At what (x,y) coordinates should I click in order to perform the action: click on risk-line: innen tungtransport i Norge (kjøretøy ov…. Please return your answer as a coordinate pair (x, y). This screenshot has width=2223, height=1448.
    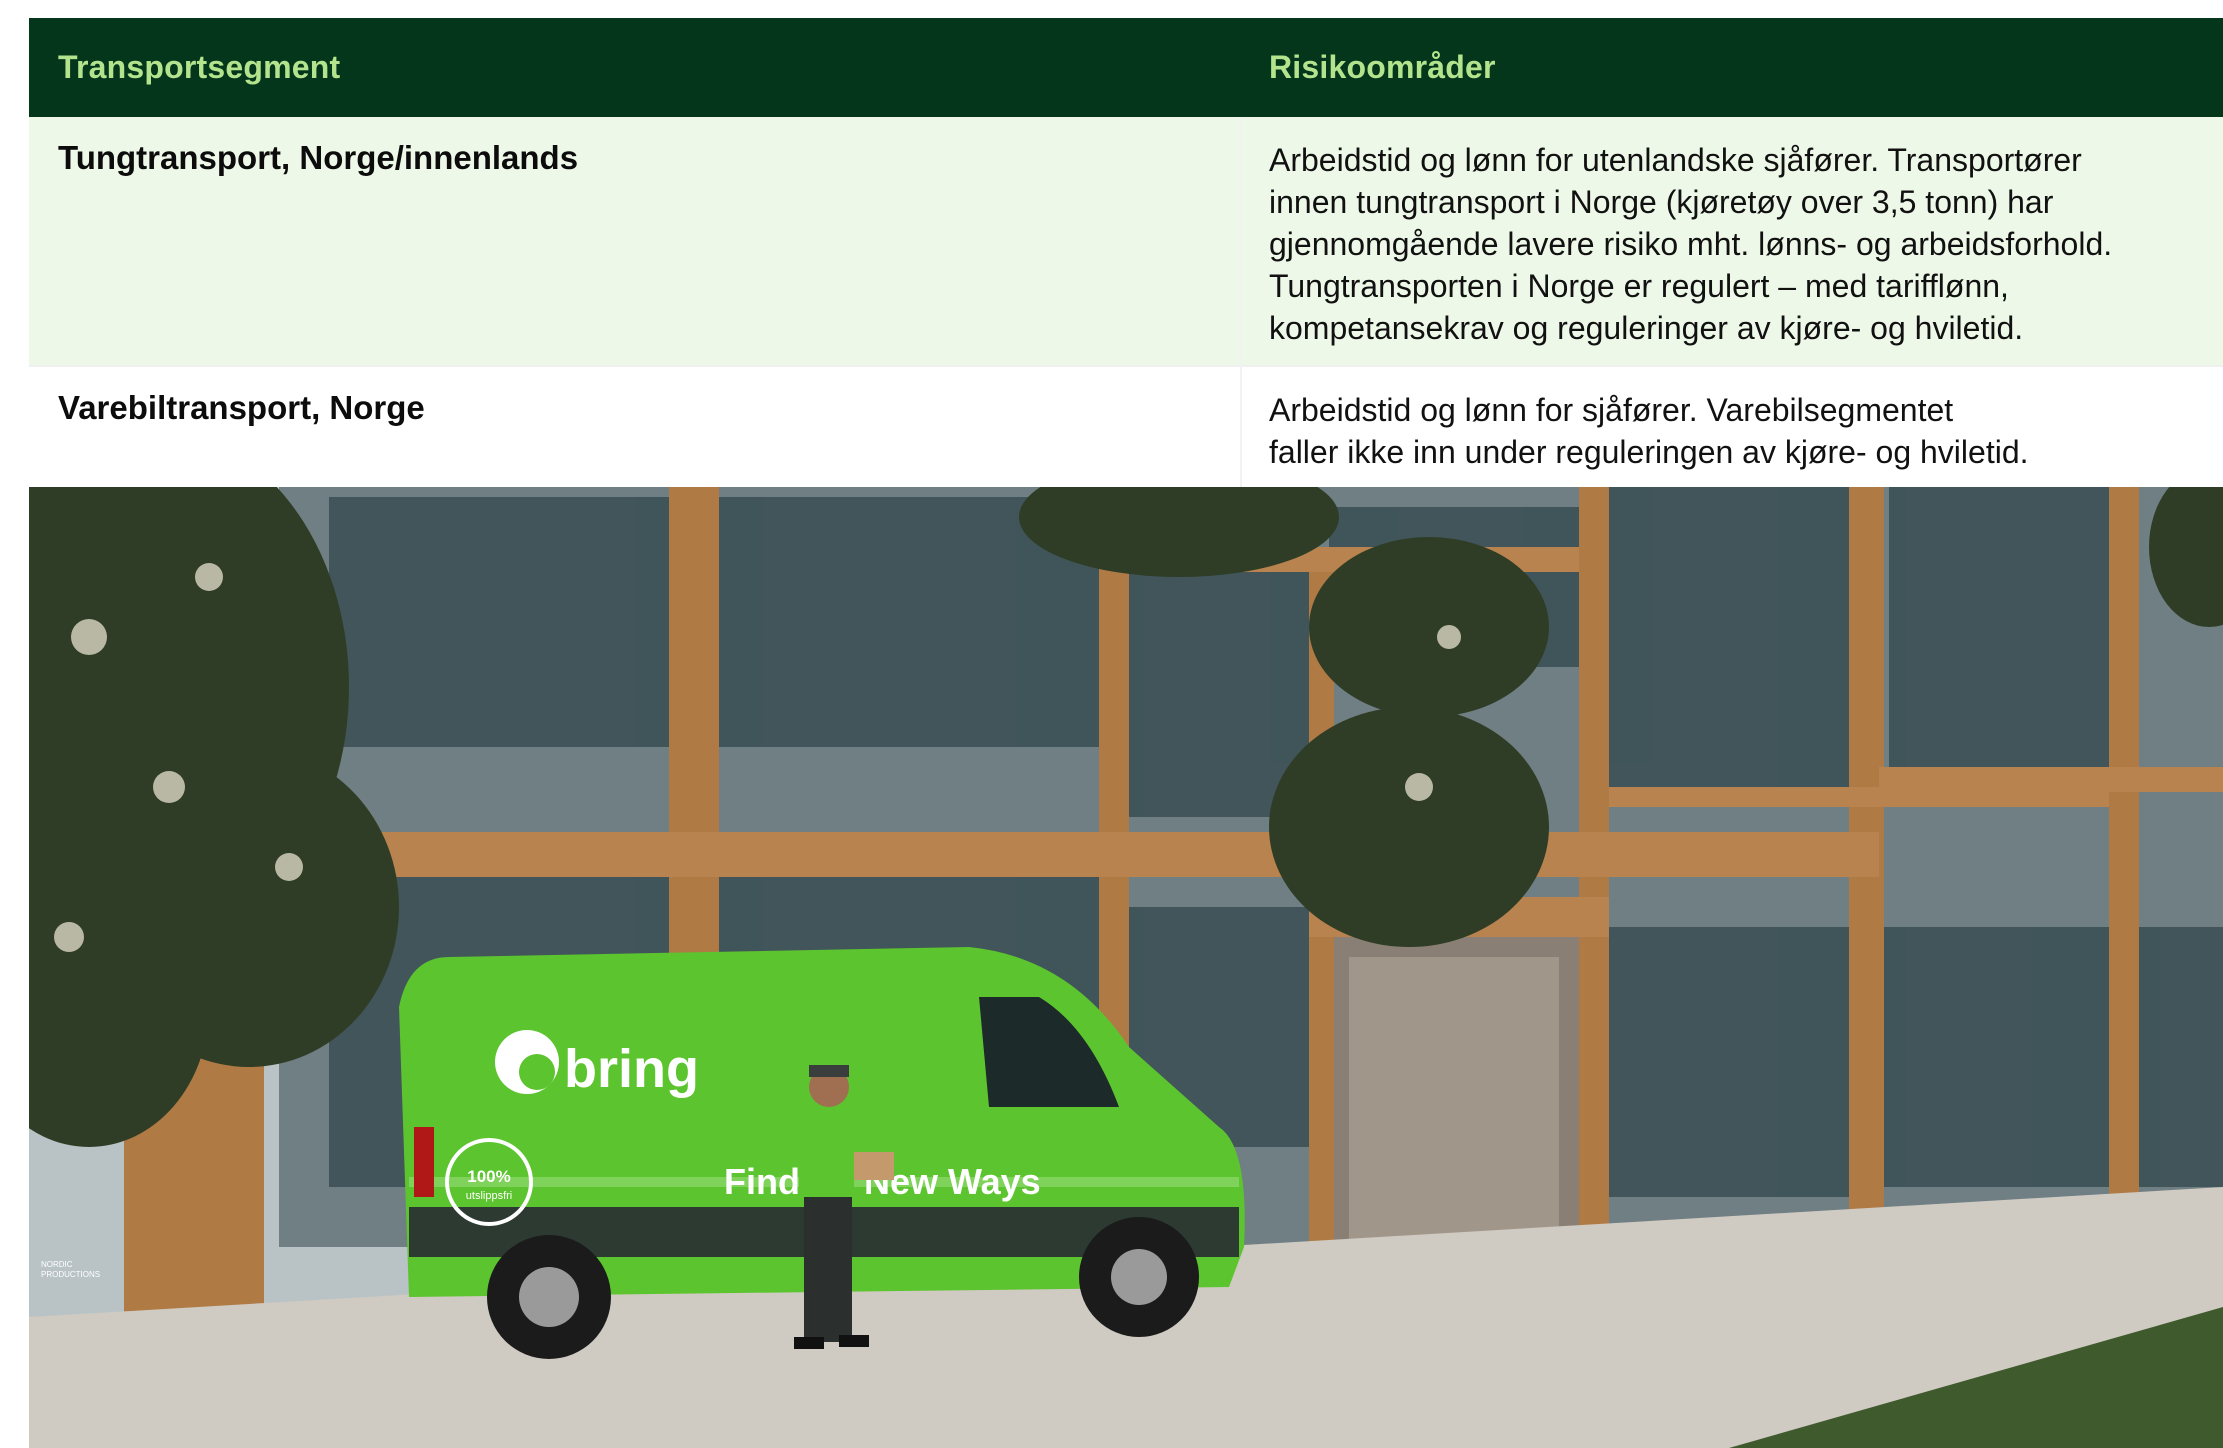
    Looking at the image, I should click on (1661, 202).